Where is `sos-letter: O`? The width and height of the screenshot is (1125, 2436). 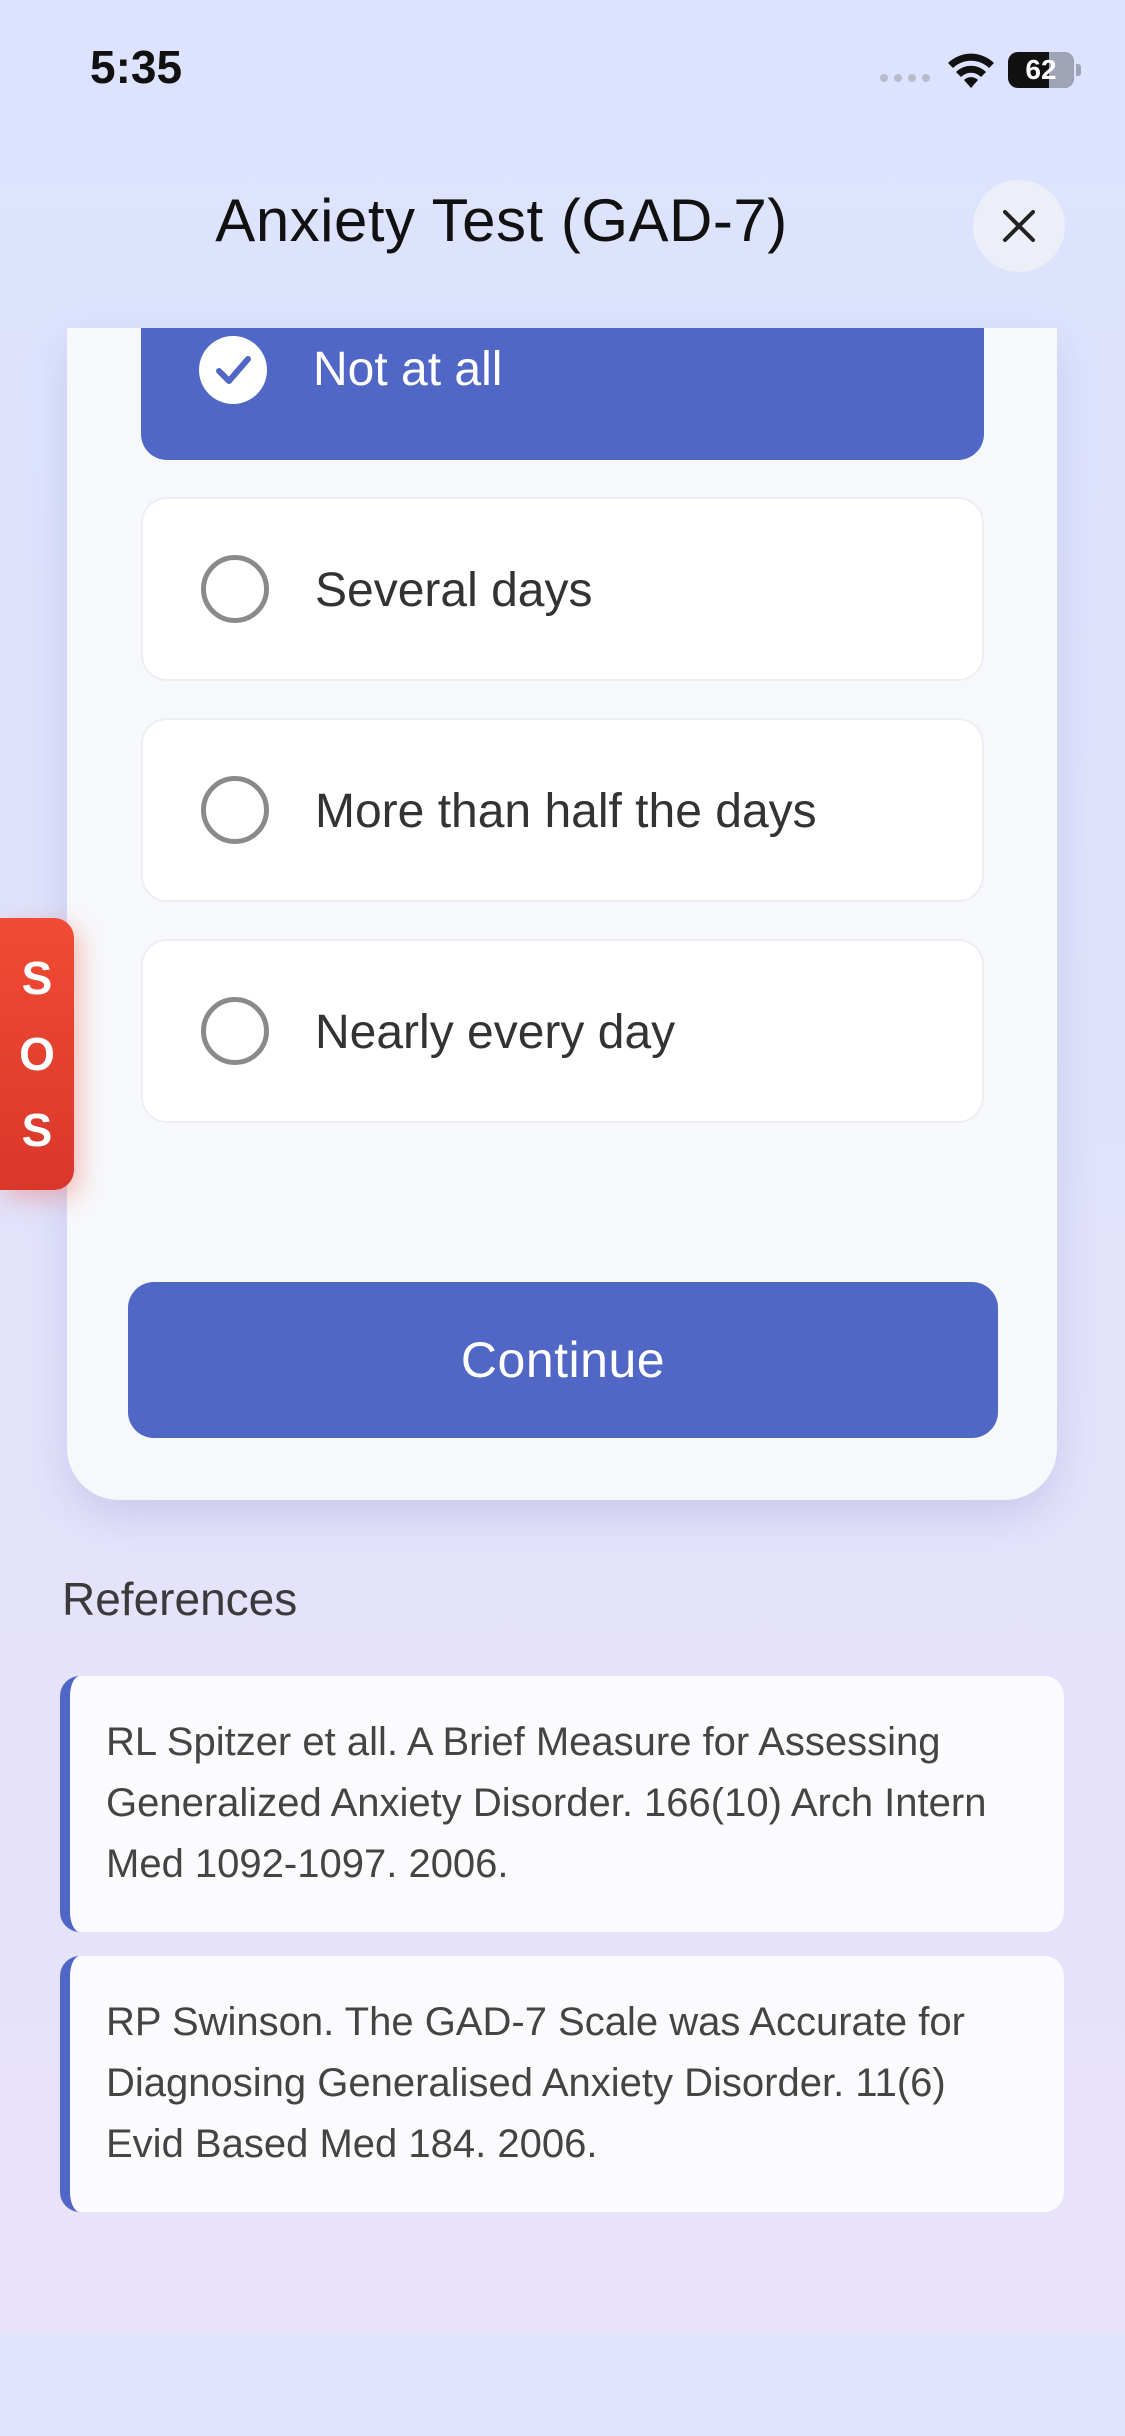 sos-letter: O is located at coordinates (37, 1054).